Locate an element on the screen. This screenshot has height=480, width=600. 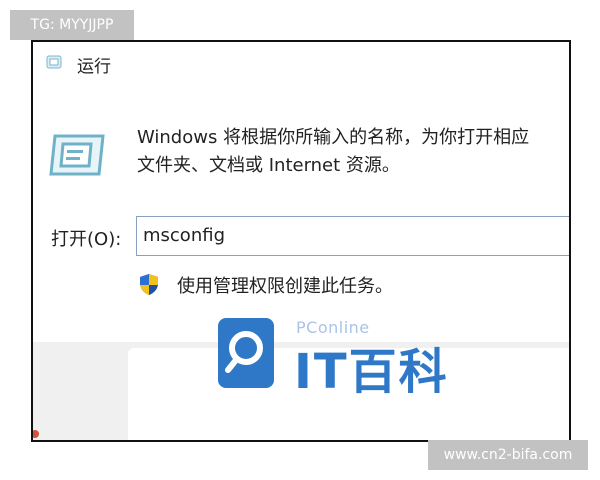
shield-icon is located at coordinates (149, 284).